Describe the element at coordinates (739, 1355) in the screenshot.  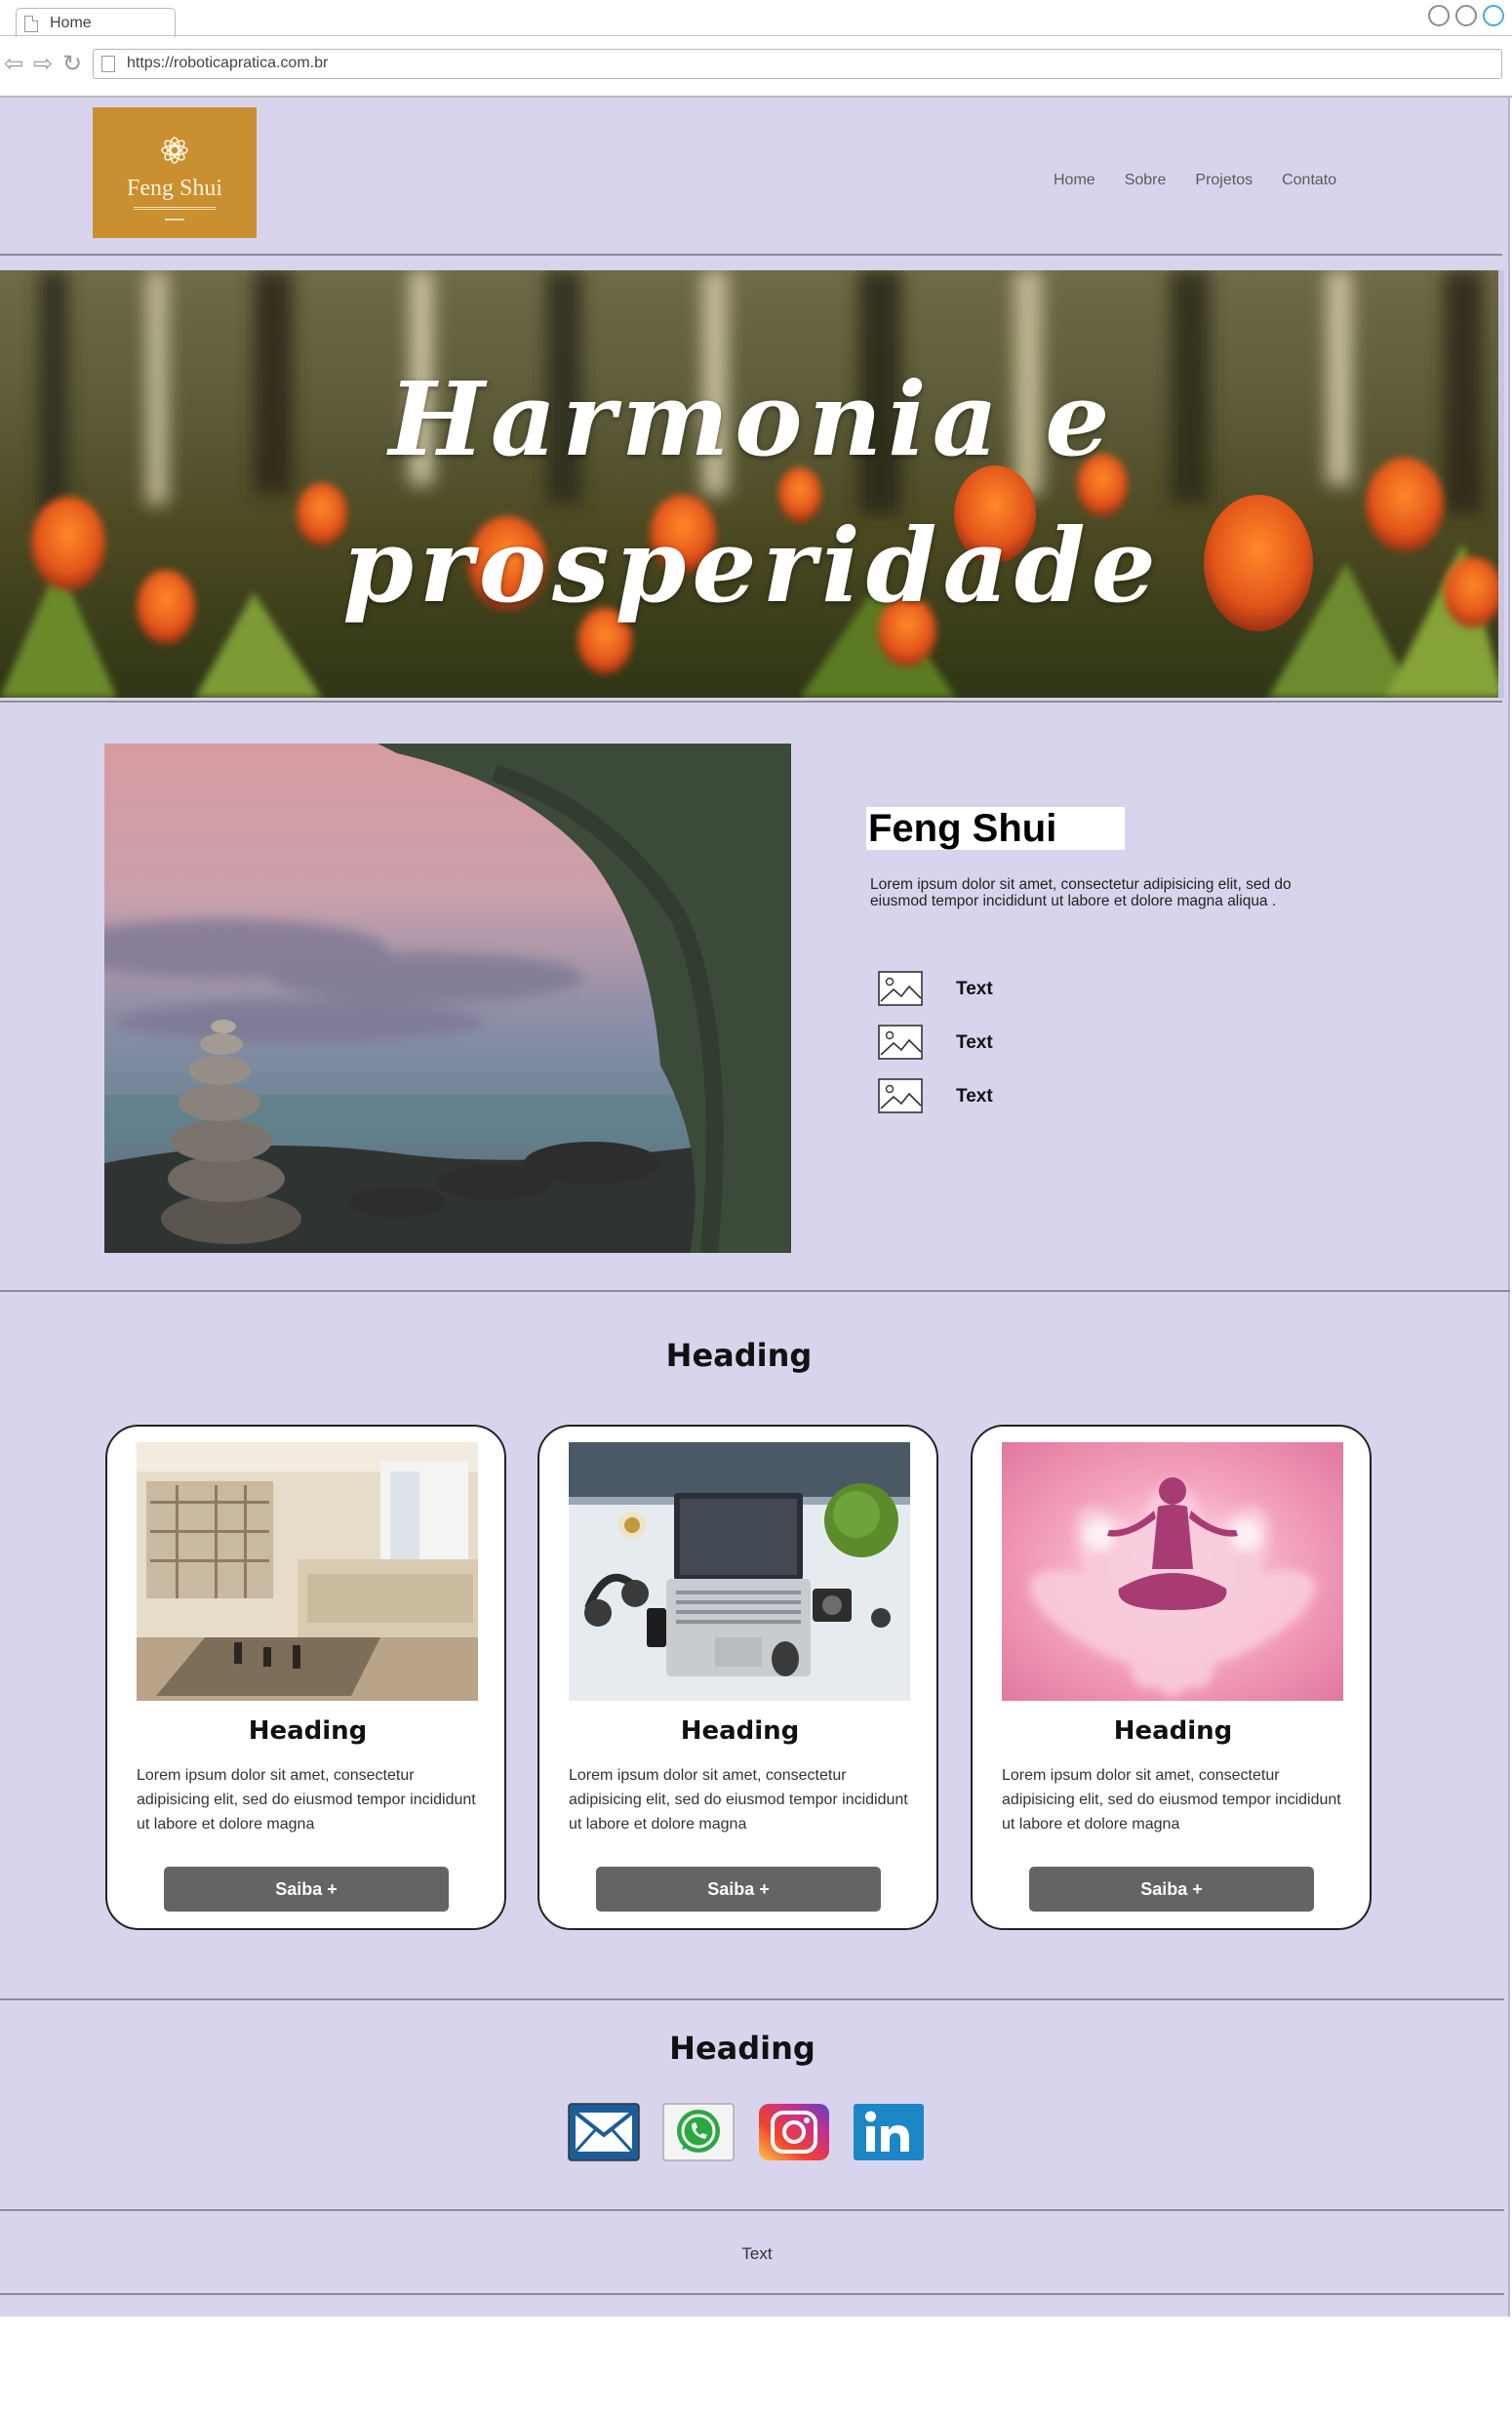
I see `services-heading: Heading` at that location.